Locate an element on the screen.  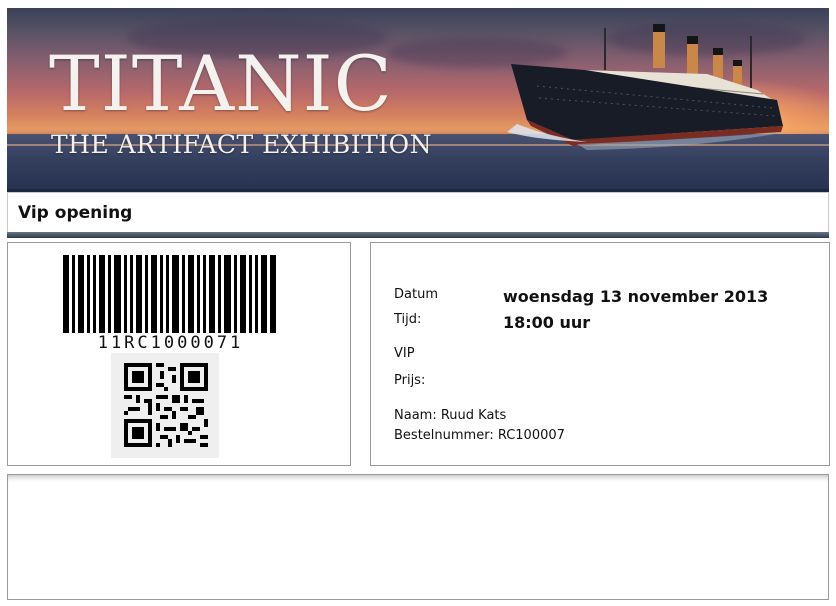
event-name: Vip opening is located at coordinates (75, 213).